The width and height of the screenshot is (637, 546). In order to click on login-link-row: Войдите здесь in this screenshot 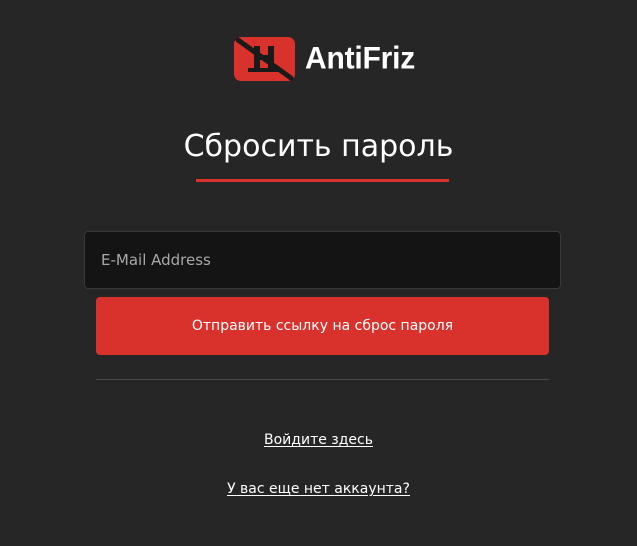, I will do `click(318, 440)`.